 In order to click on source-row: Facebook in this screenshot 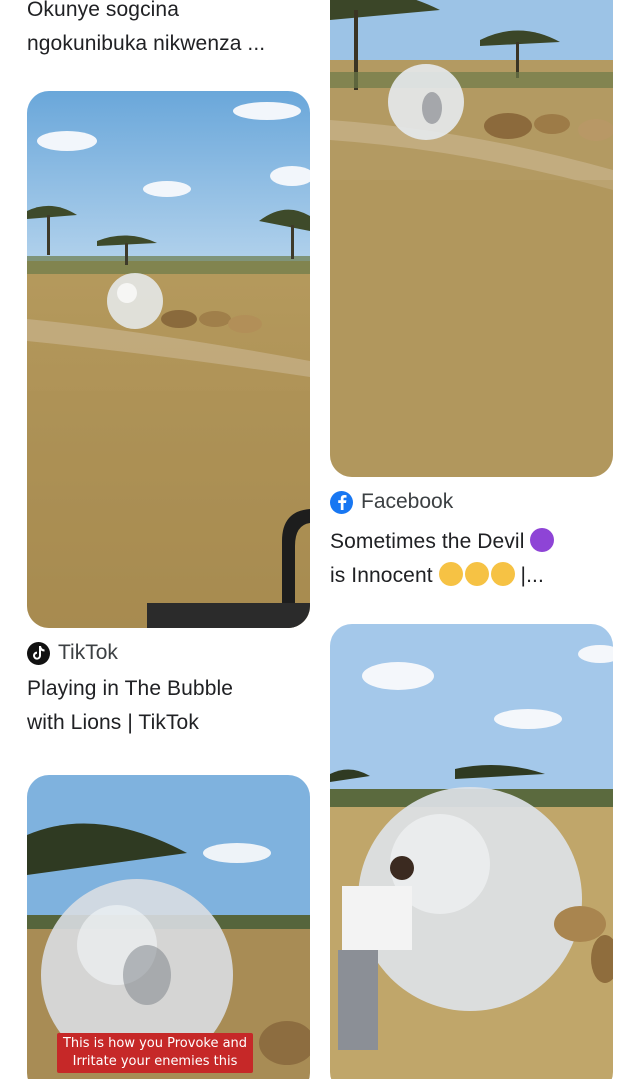, I will do `click(471, 502)`.